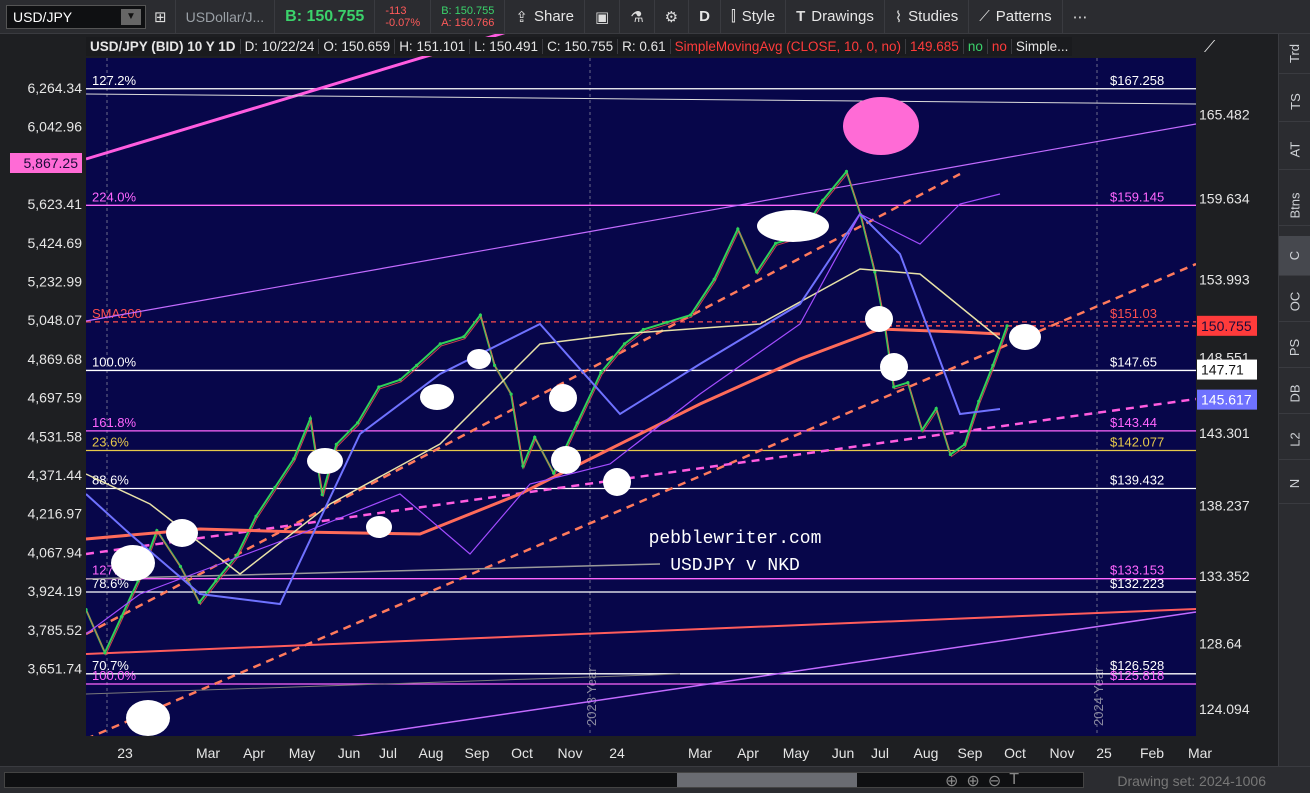  Describe the element at coordinates (349, 753) in the screenshot. I see `x-axis-tick: Jun` at that location.